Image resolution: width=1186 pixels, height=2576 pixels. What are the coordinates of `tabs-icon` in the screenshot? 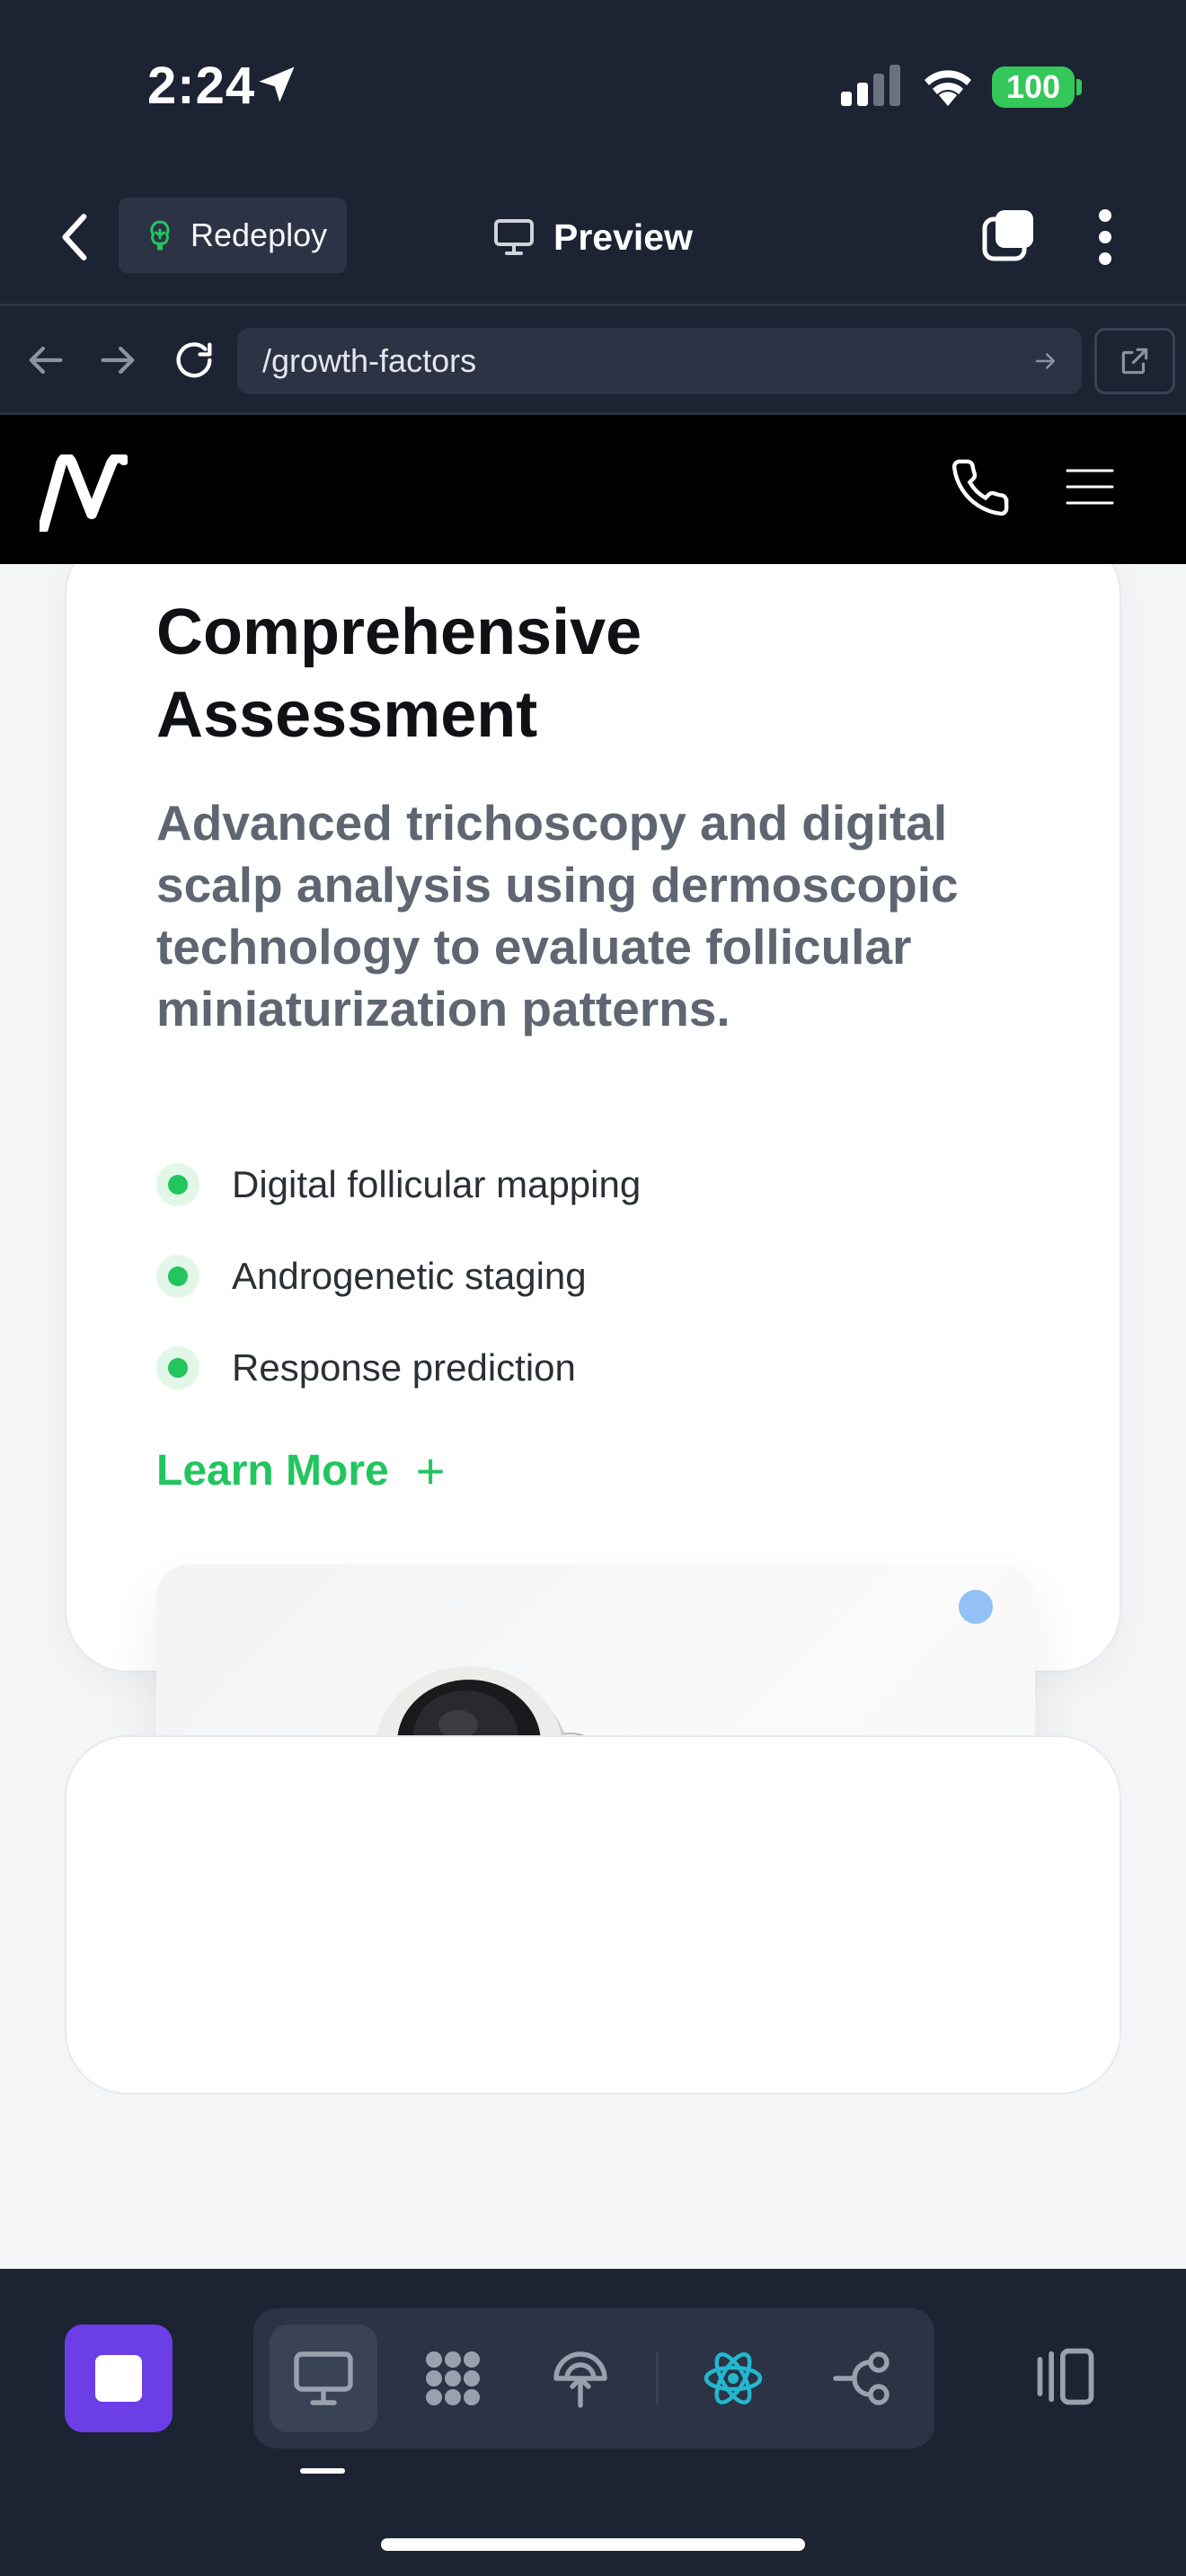 It's located at (1009, 234).